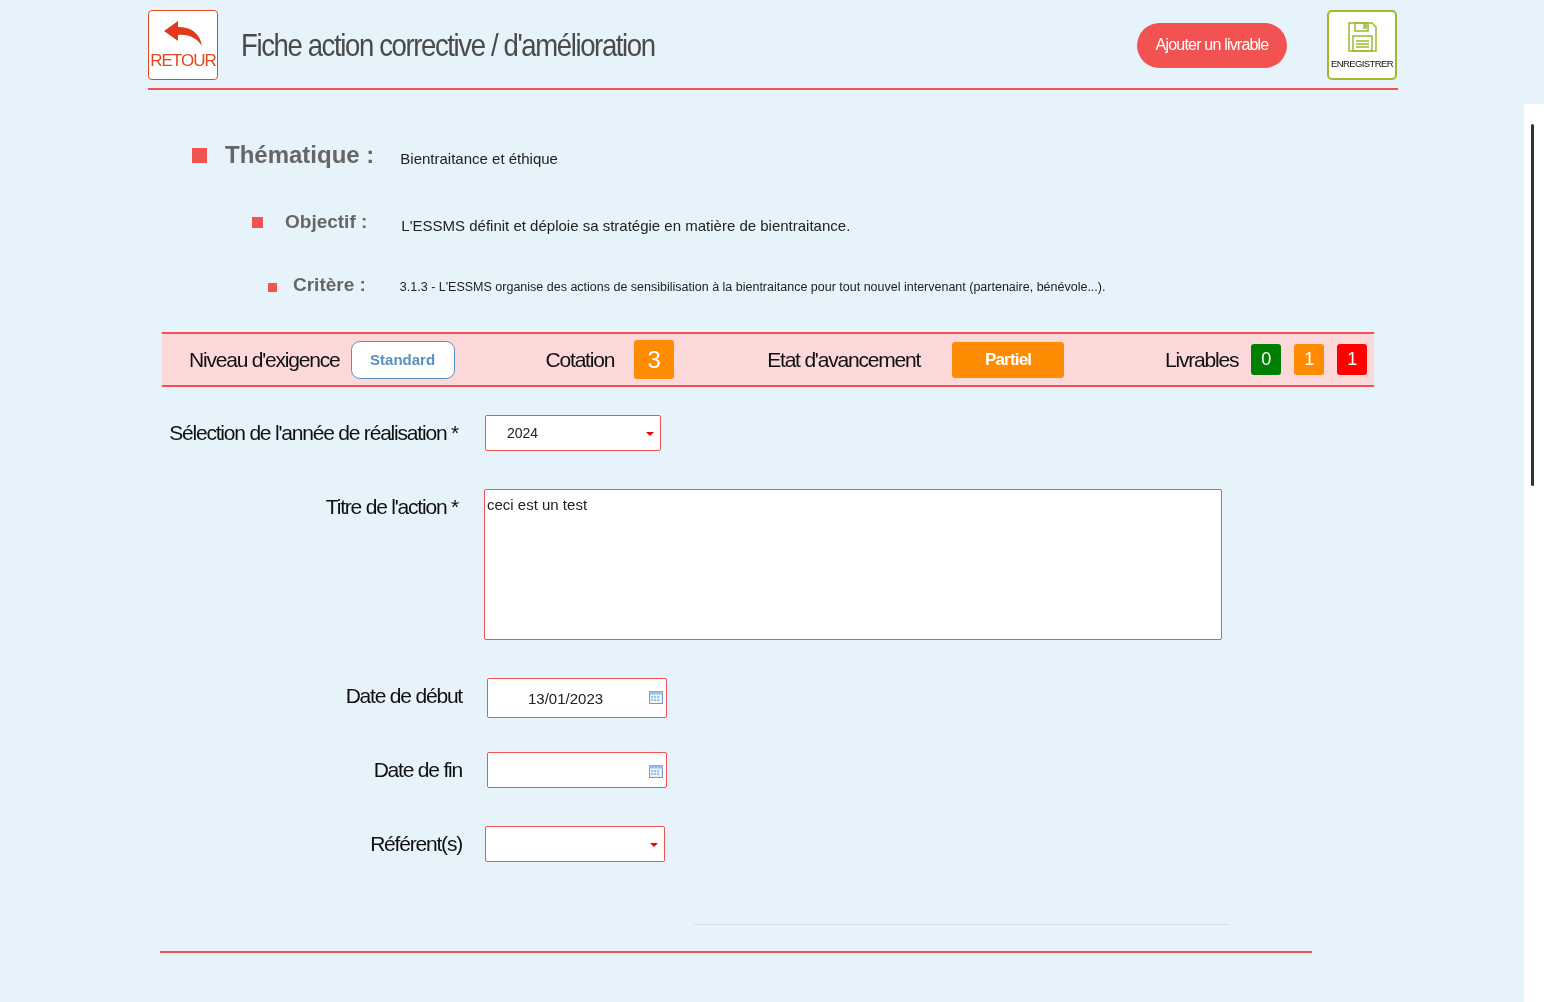 This screenshot has height=1002, width=1544. Describe the element at coordinates (329, 285) in the screenshot. I see `context-label: Critère :` at that location.